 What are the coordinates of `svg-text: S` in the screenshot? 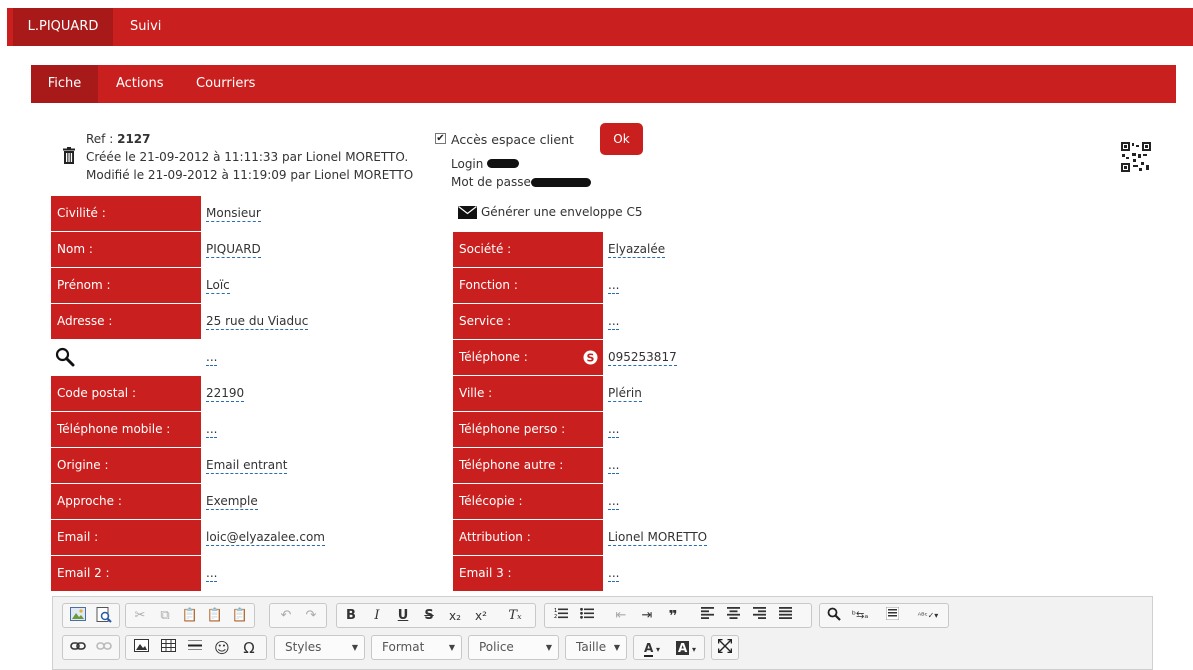 It's located at (591, 358).